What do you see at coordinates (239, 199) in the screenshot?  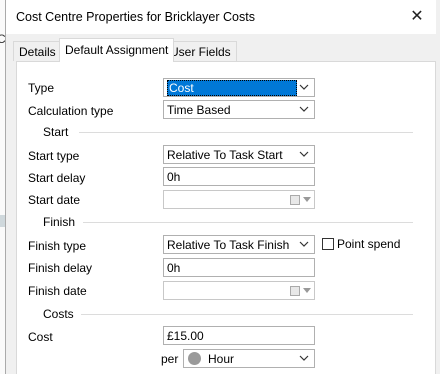 I see `start-date-picker` at bounding box center [239, 199].